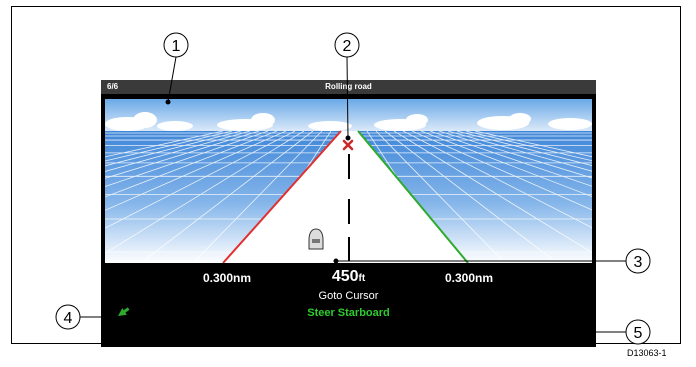 The image size is (696, 367). What do you see at coordinates (638, 333) in the screenshot?
I see `callout-number-5: 5` at bounding box center [638, 333].